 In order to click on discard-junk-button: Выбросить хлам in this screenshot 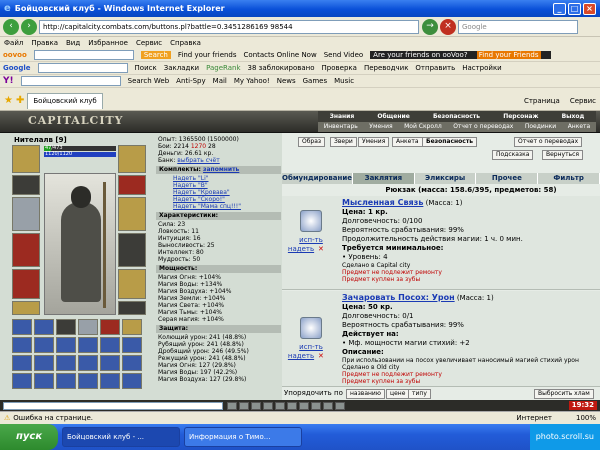, I will do `click(564, 394)`.